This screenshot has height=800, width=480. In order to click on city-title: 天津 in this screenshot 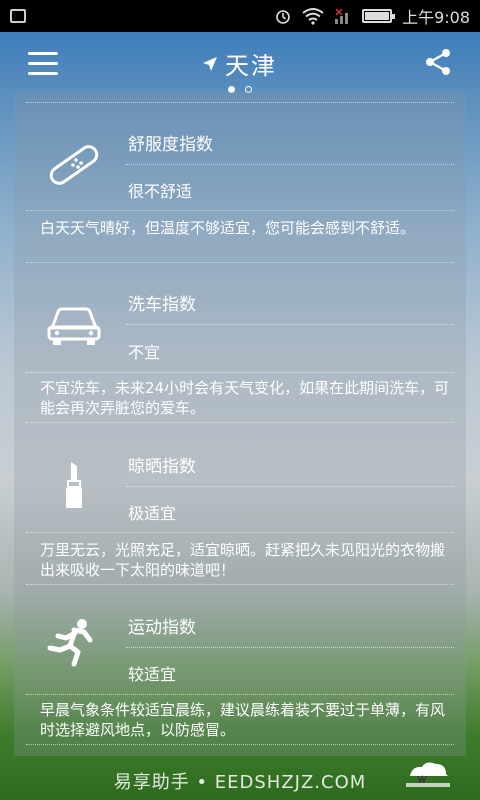, I will do `click(240, 63)`.